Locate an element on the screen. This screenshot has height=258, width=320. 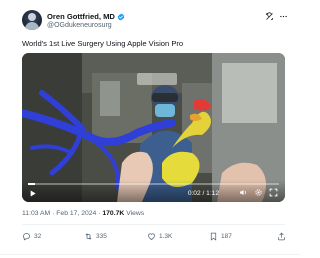
like-count: 1.3K is located at coordinates (166, 236).